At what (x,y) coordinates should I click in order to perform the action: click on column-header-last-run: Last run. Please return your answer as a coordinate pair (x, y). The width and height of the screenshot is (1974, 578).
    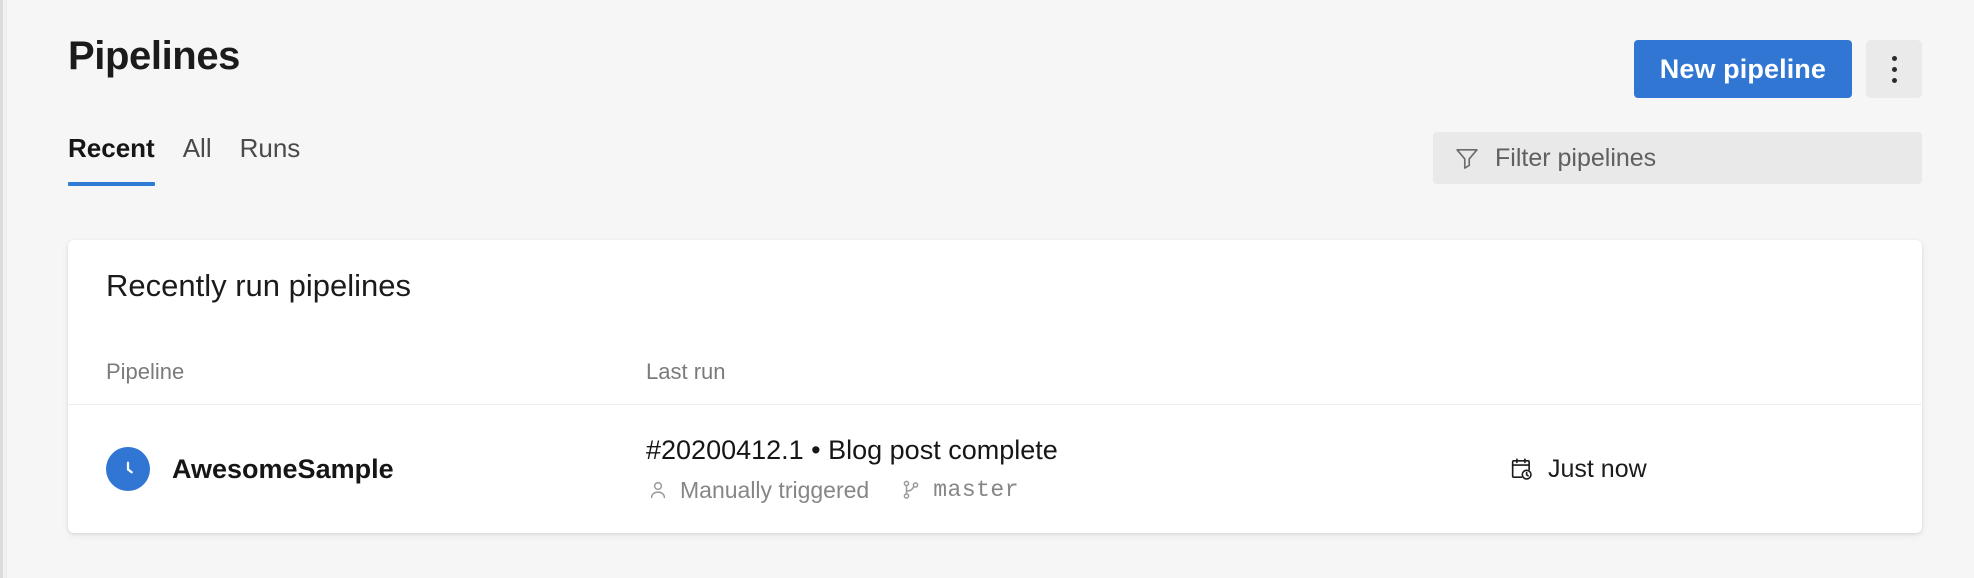
    Looking at the image, I should click on (686, 371).